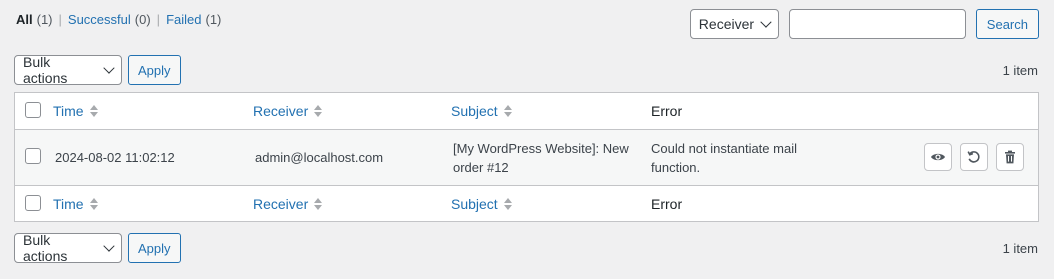  I want to click on tablenav-top: Bulk actions Apply 1 item, so click(526, 70).